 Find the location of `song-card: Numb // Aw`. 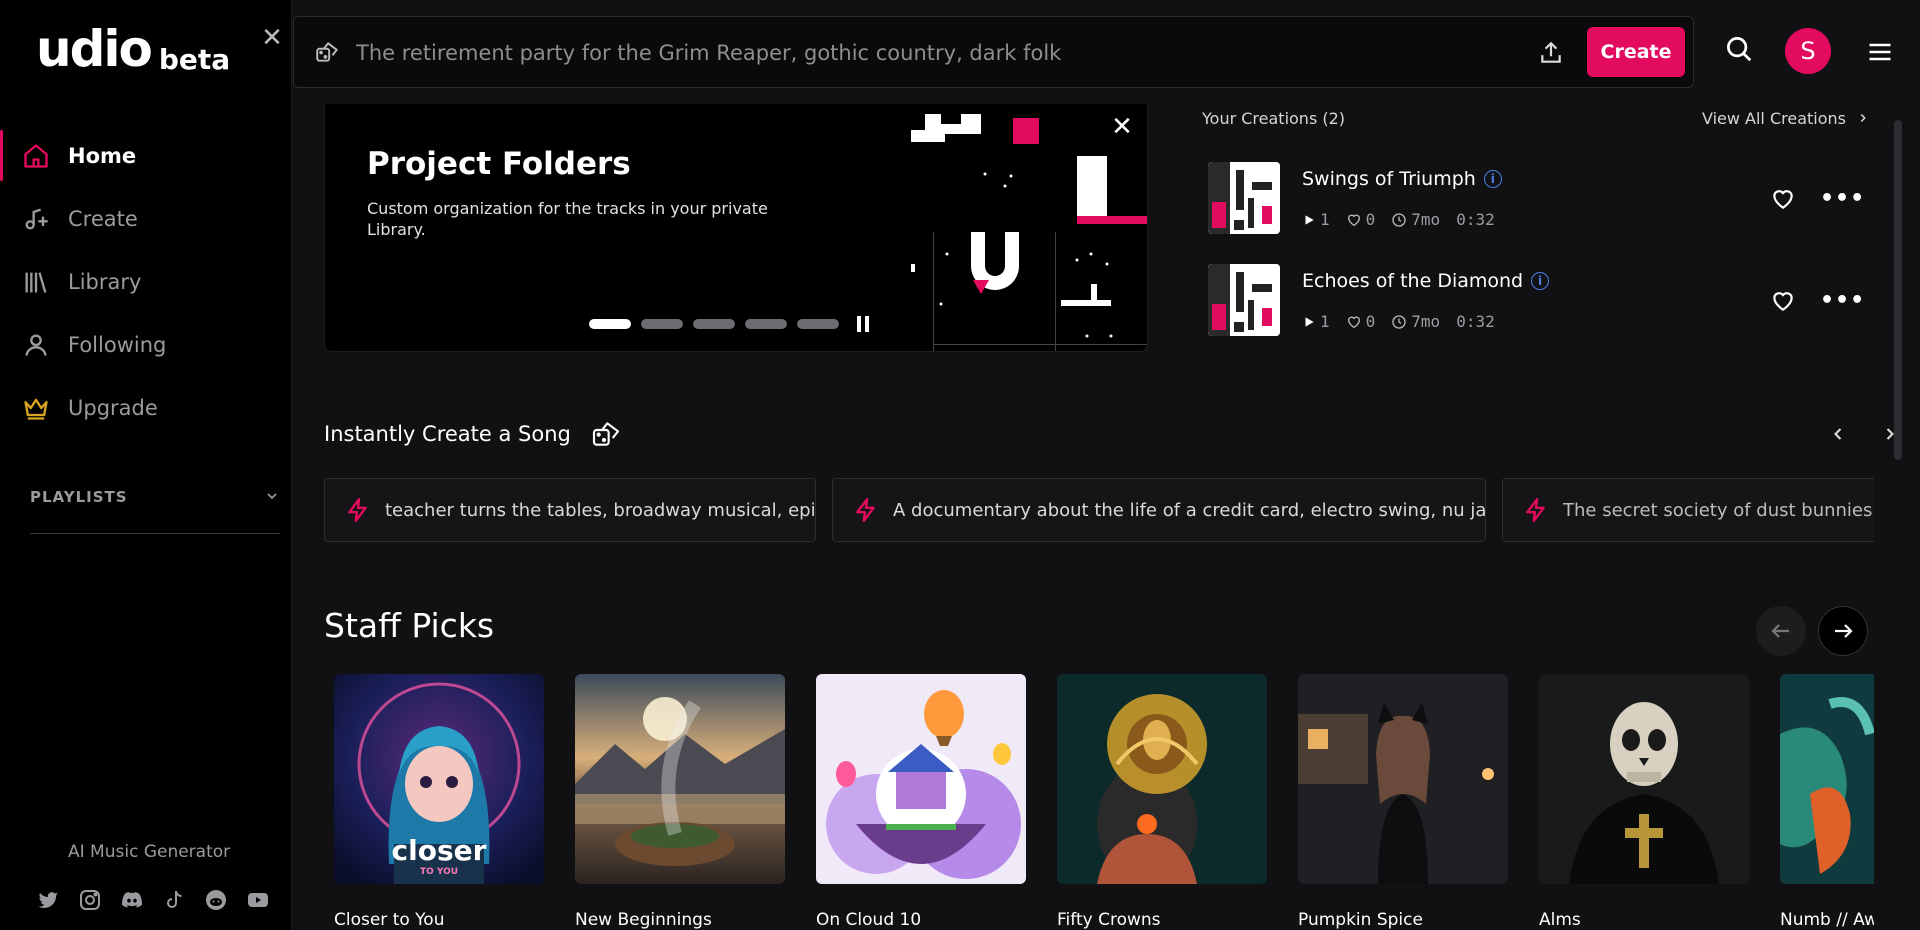

song-card: Numb // Aw is located at coordinates (1827, 802).